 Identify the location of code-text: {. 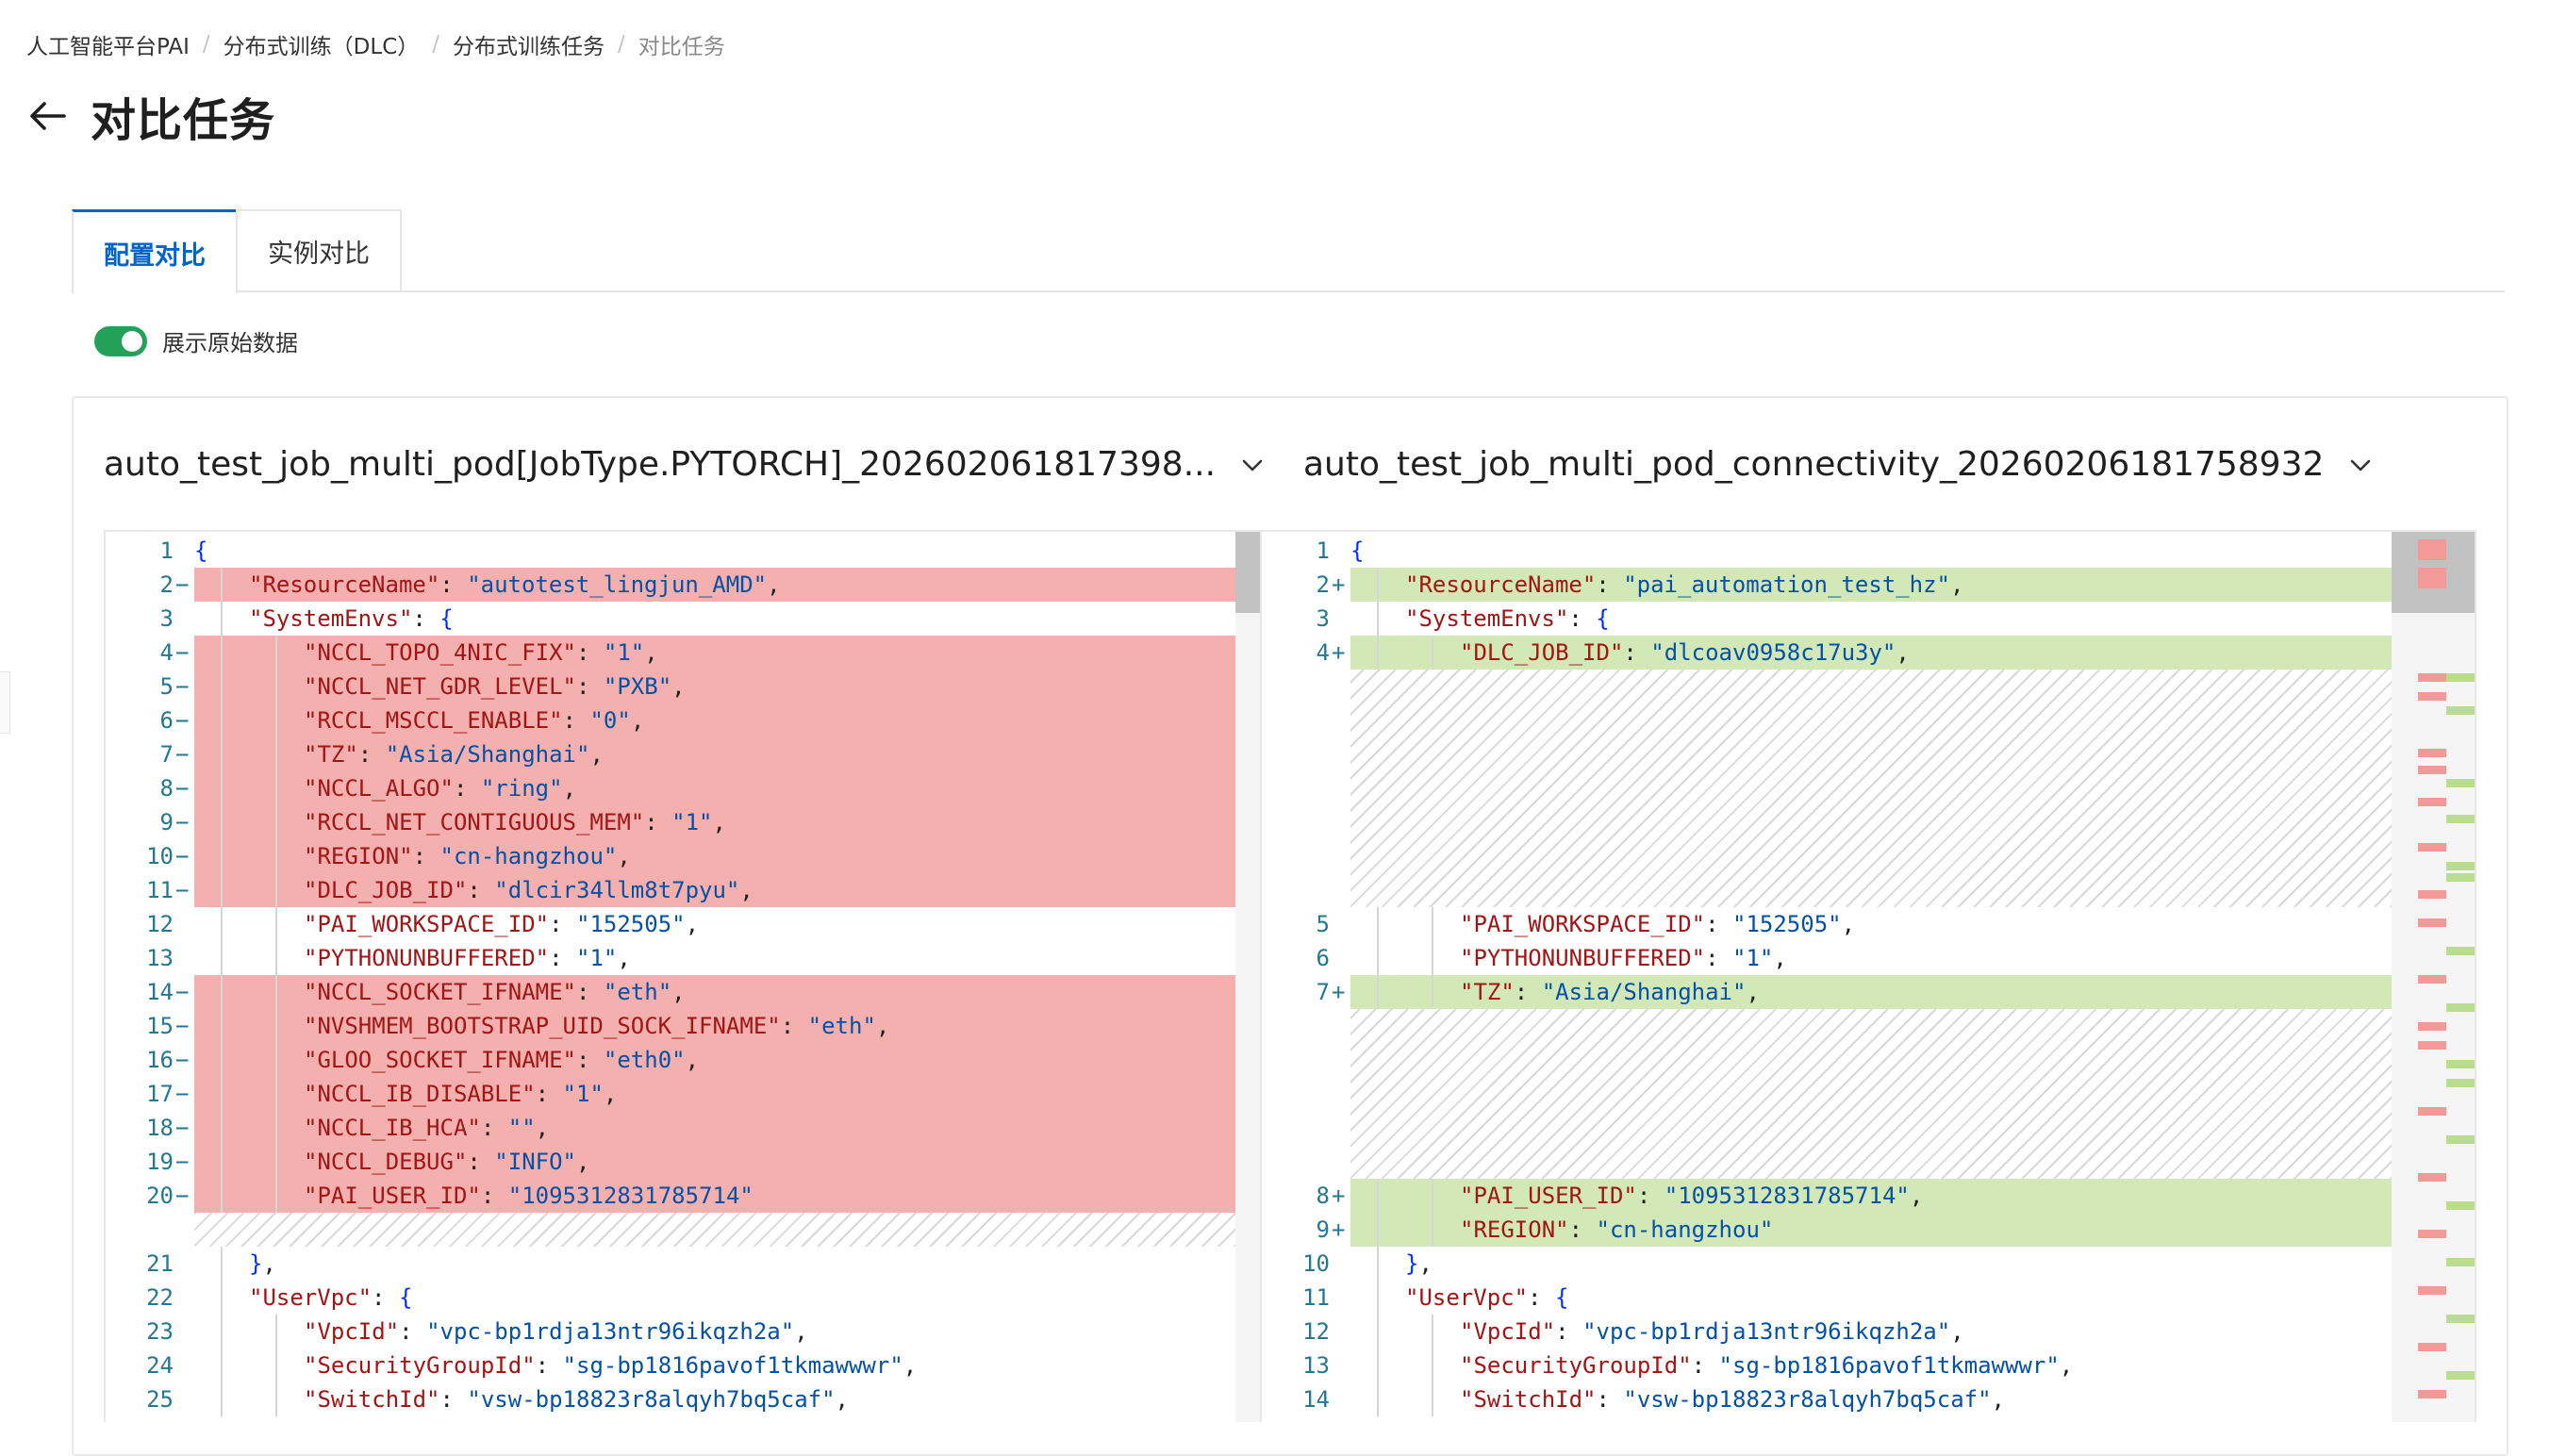
(1357, 551).